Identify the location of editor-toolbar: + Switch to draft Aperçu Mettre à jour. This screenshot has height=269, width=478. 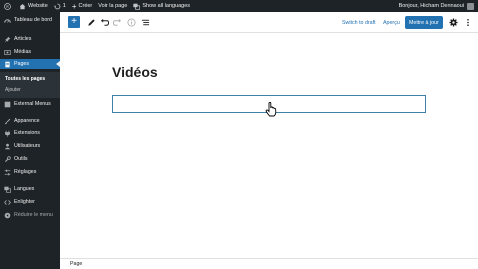
(269, 22).